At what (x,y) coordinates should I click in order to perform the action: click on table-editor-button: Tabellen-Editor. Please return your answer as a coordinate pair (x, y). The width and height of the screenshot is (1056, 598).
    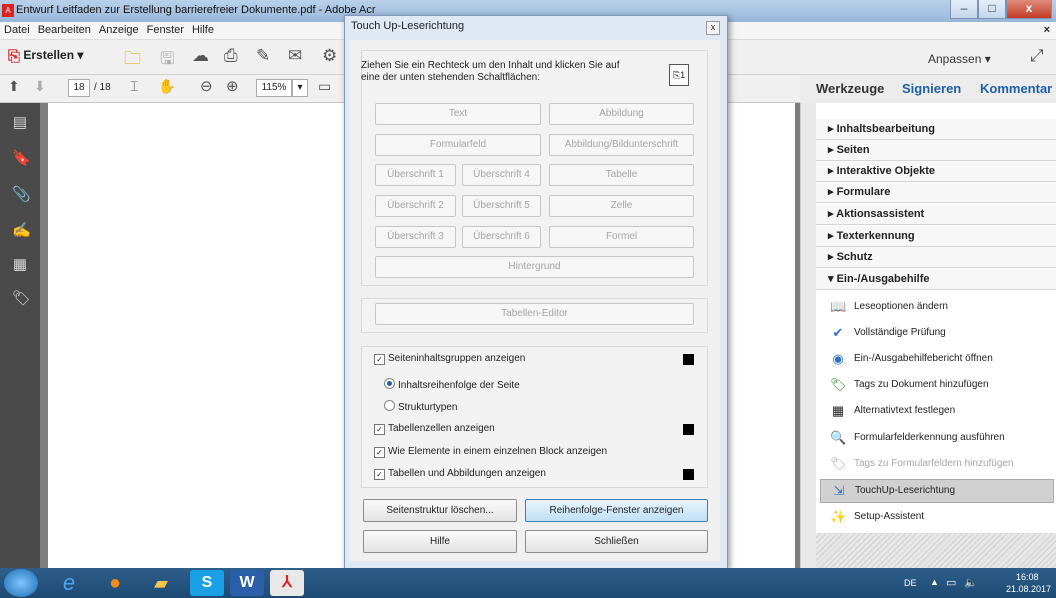
    Looking at the image, I should click on (534, 314).